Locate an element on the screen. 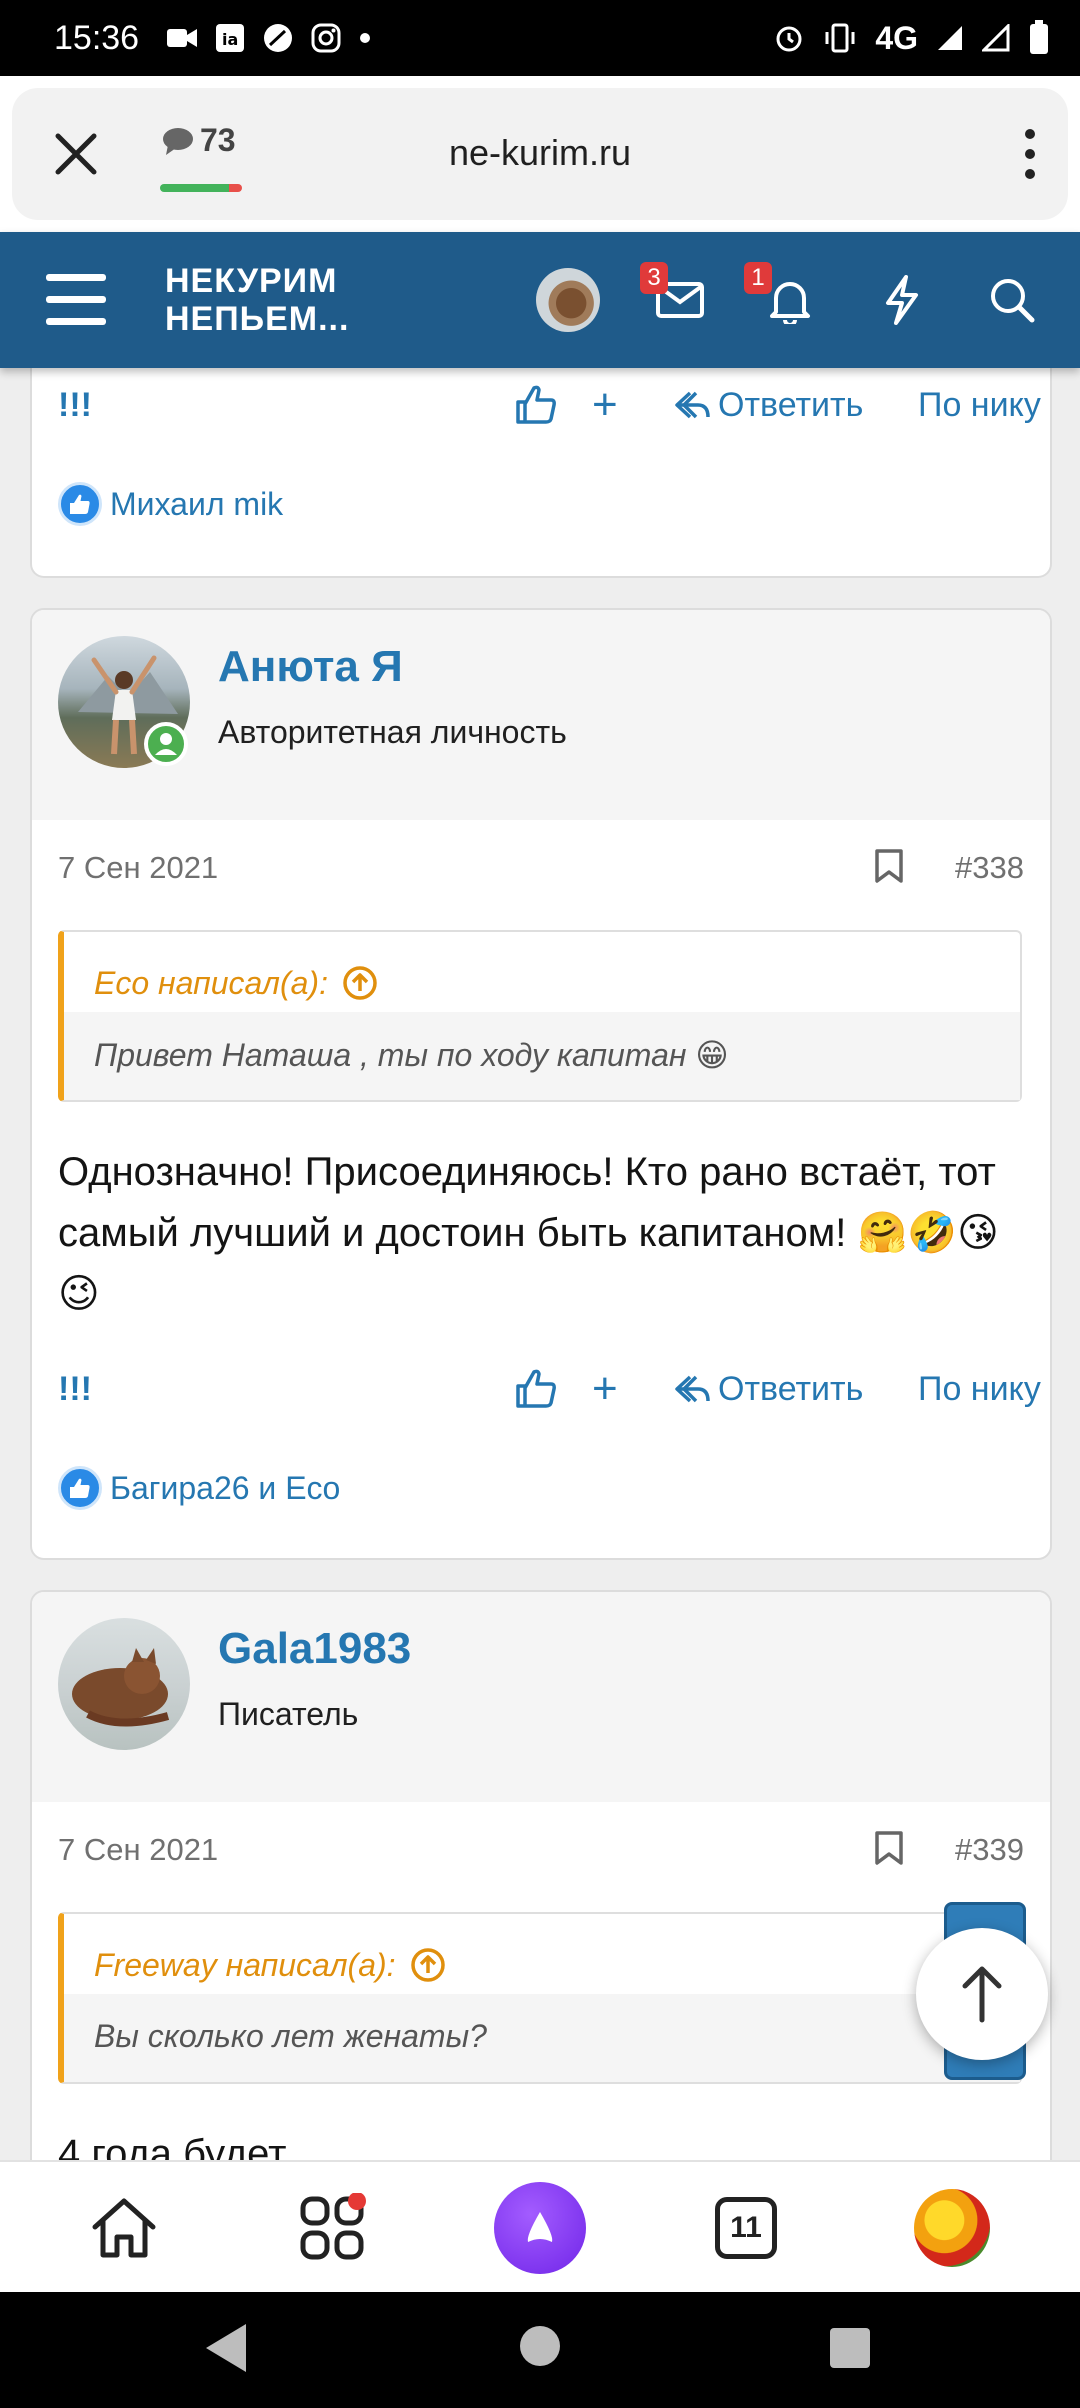  browser-bottom-nav: 11 is located at coordinates (540, 2226).